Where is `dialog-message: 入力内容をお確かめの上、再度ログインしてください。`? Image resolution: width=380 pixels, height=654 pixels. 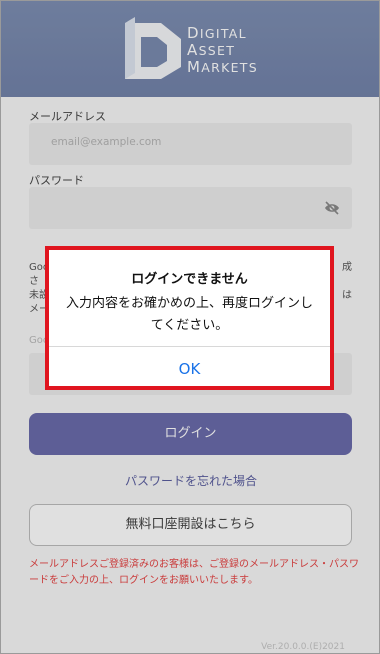
dialog-message: 入力内容をお確かめの上、再度ログインしてください。 is located at coordinates (189, 314).